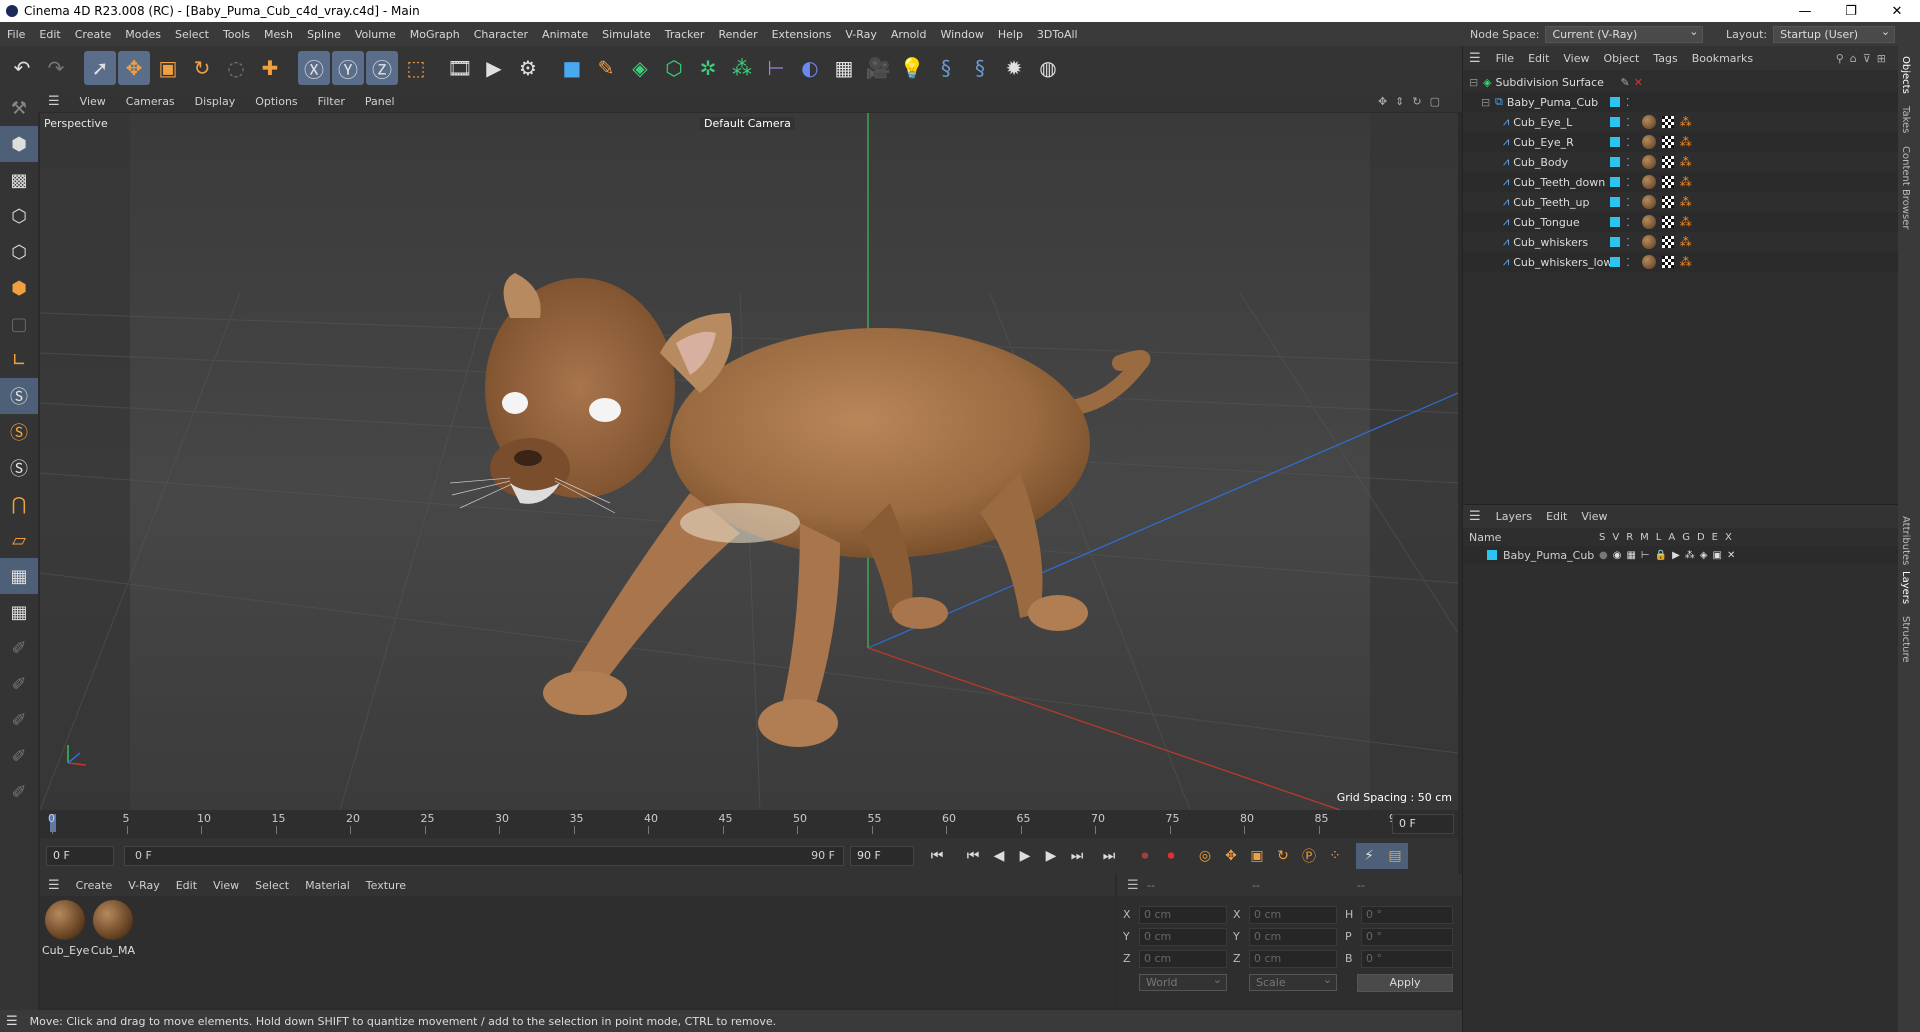  Describe the element at coordinates (1701, 537) in the screenshot. I see `layer-col-deformers: D` at that location.